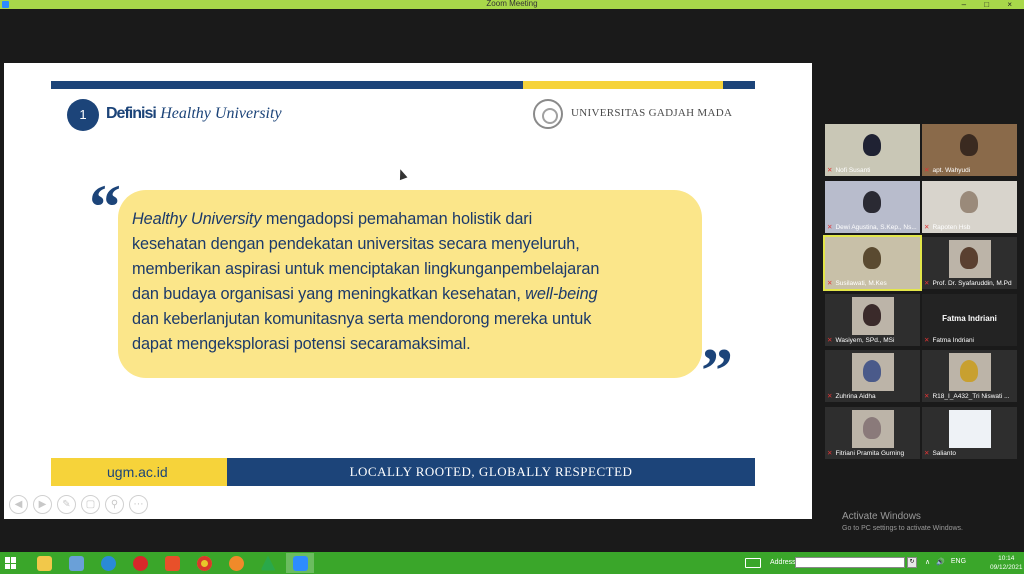  What do you see at coordinates (561, 294) in the screenshot?
I see `quote-italic: well-being` at bounding box center [561, 294].